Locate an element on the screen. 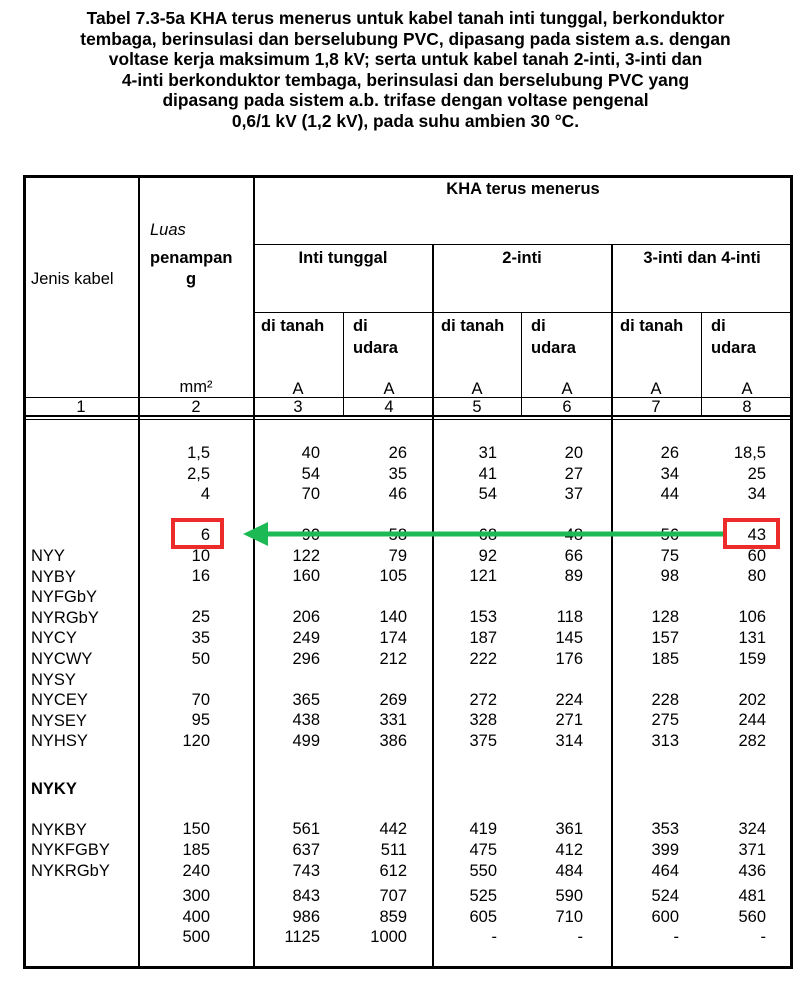 The height and width of the screenshot is (982, 811). arrow-annotation is located at coordinates (483, 534).